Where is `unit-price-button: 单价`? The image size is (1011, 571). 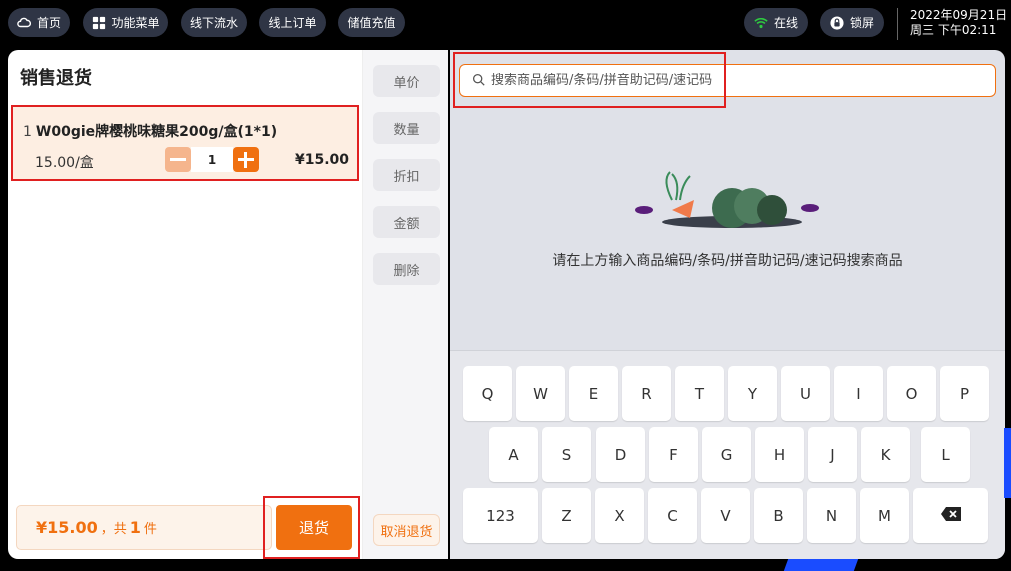 unit-price-button: 单价 is located at coordinates (406, 81).